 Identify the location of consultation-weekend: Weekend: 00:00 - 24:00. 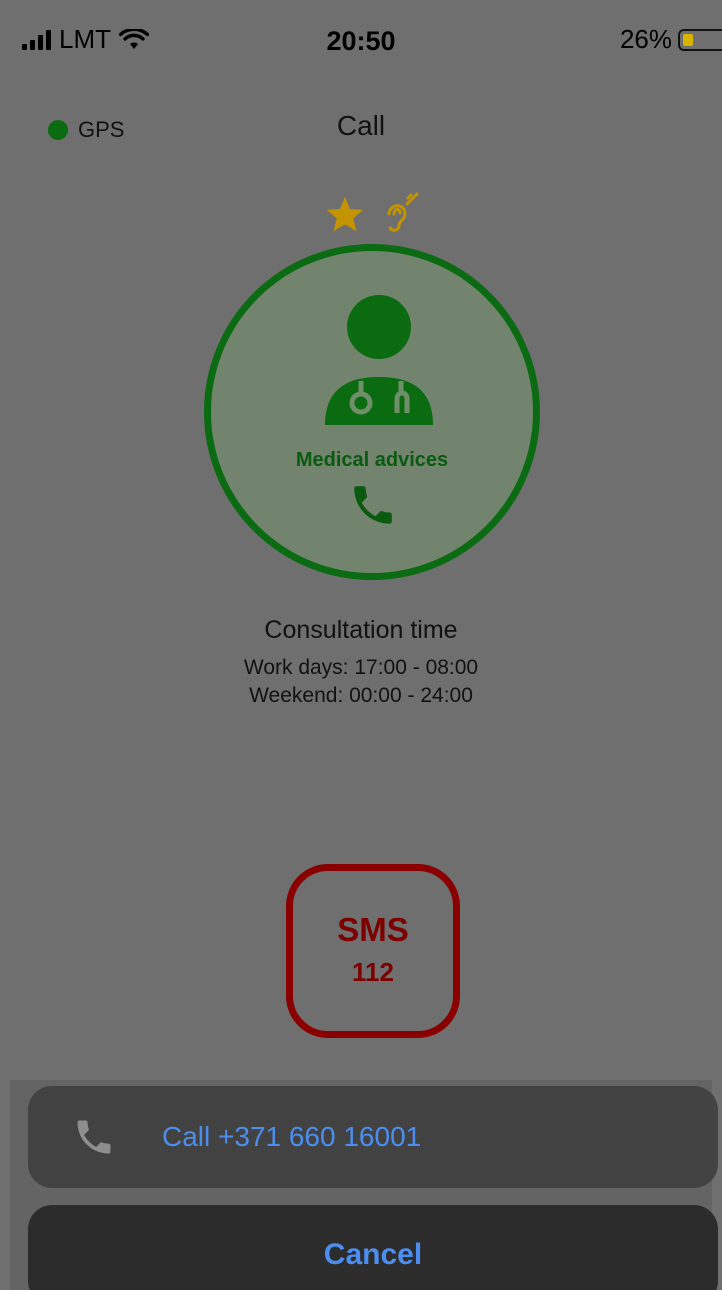
(361, 695).